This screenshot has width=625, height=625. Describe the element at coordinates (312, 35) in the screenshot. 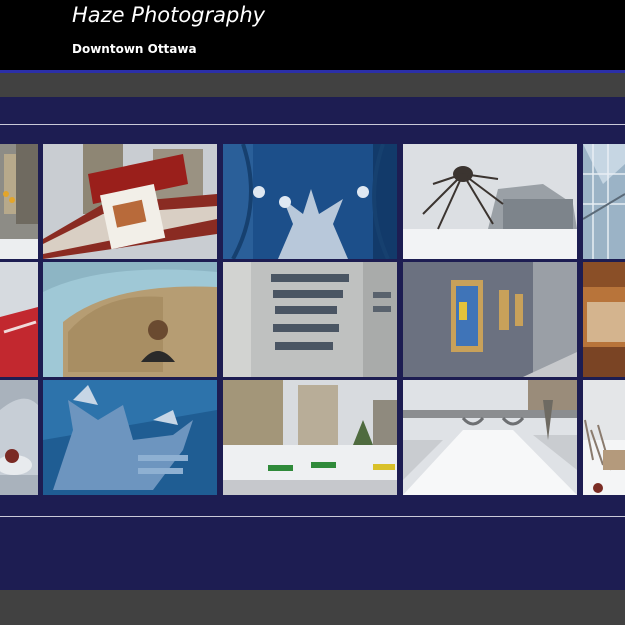

I see `site-header: Haze Photography Downtown Ottawa` at that location.